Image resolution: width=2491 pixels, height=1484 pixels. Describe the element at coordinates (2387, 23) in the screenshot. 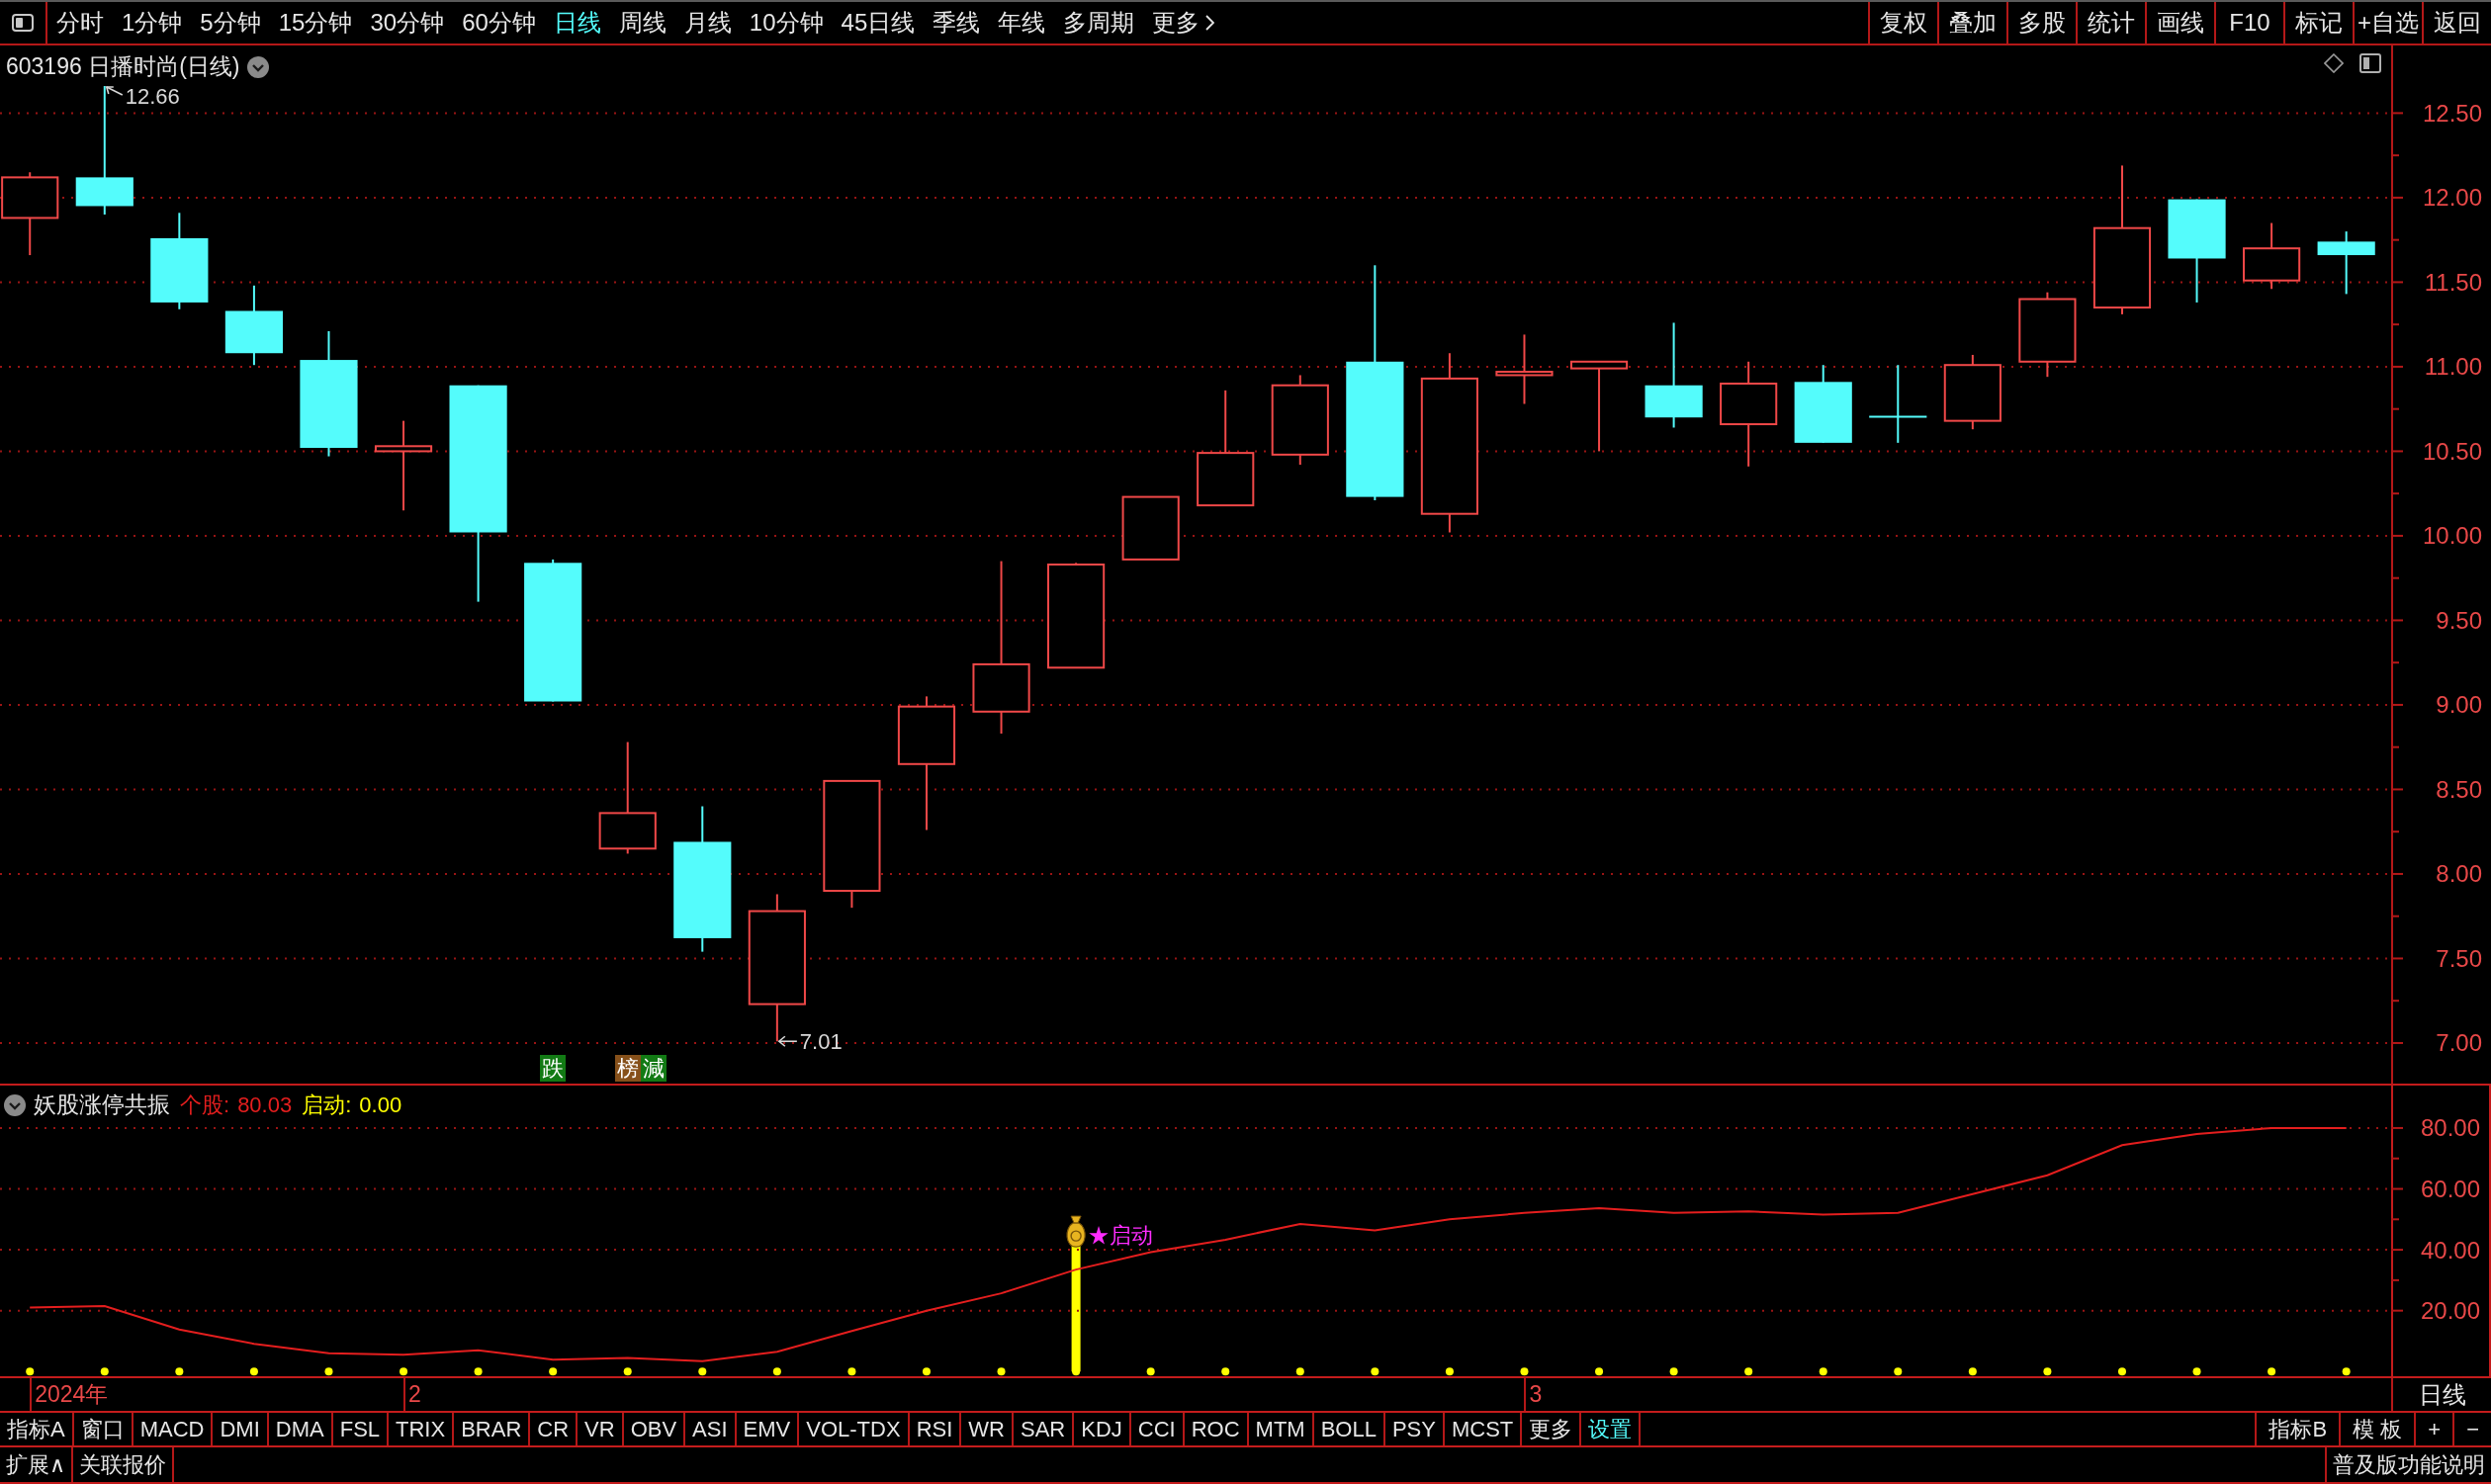

I see `toolbar-button: +自选` at that location.